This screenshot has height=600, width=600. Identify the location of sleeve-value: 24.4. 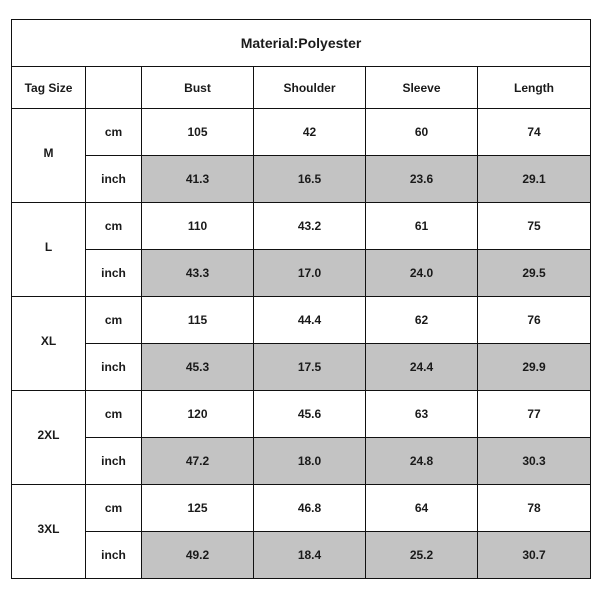
(421, 367).